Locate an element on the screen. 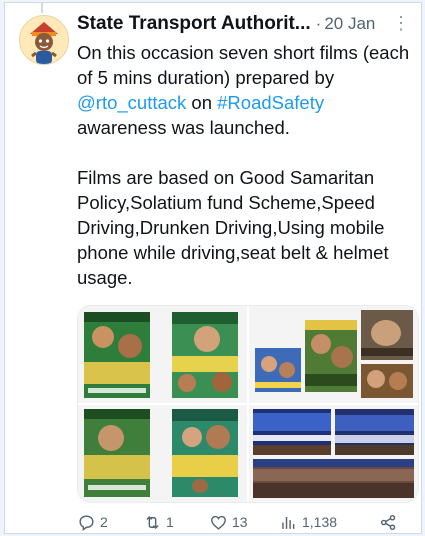 The height and width of the screenshot is (536, 425). hashtag-link: #RoadSafety is located at coordinates (270, 102).